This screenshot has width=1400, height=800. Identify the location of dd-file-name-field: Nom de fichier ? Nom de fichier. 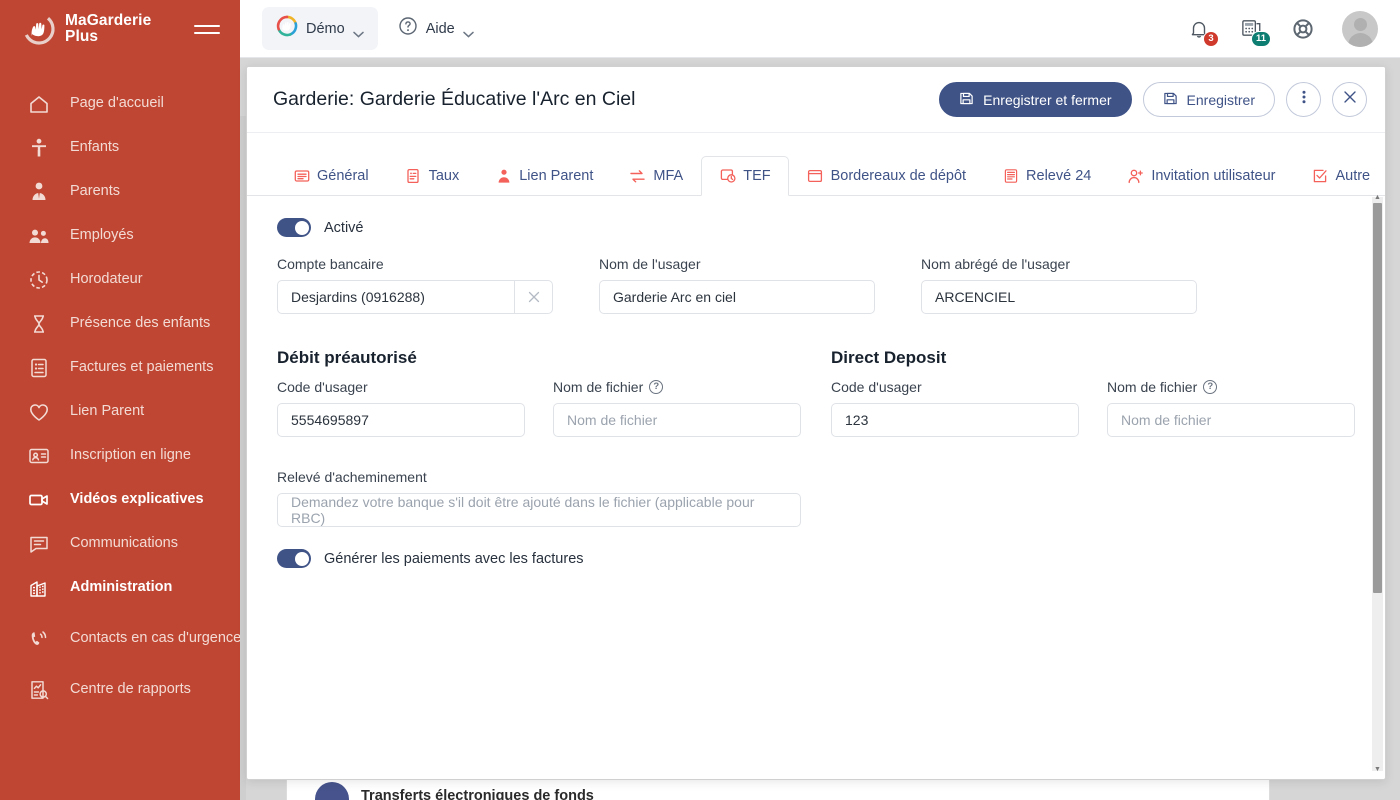
(1231, 408).